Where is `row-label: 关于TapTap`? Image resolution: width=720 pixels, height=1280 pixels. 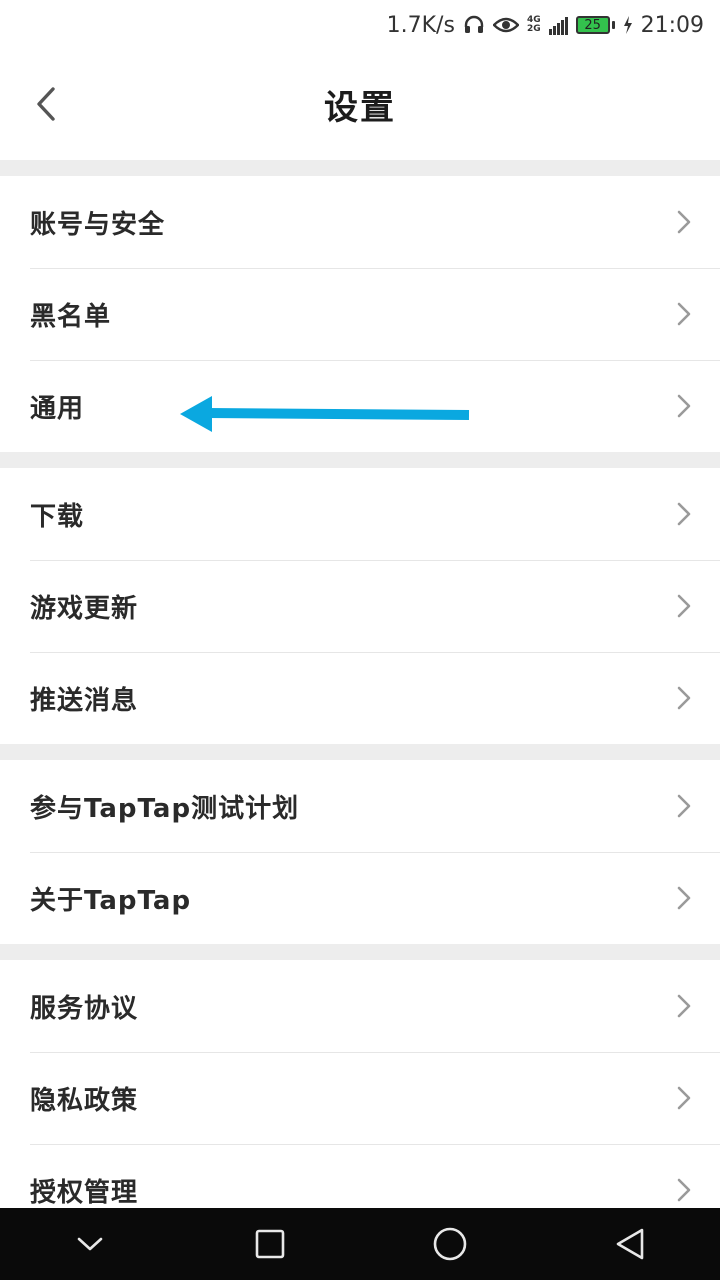 row-label: 关于TapTap is located at coordinates (111, 900).